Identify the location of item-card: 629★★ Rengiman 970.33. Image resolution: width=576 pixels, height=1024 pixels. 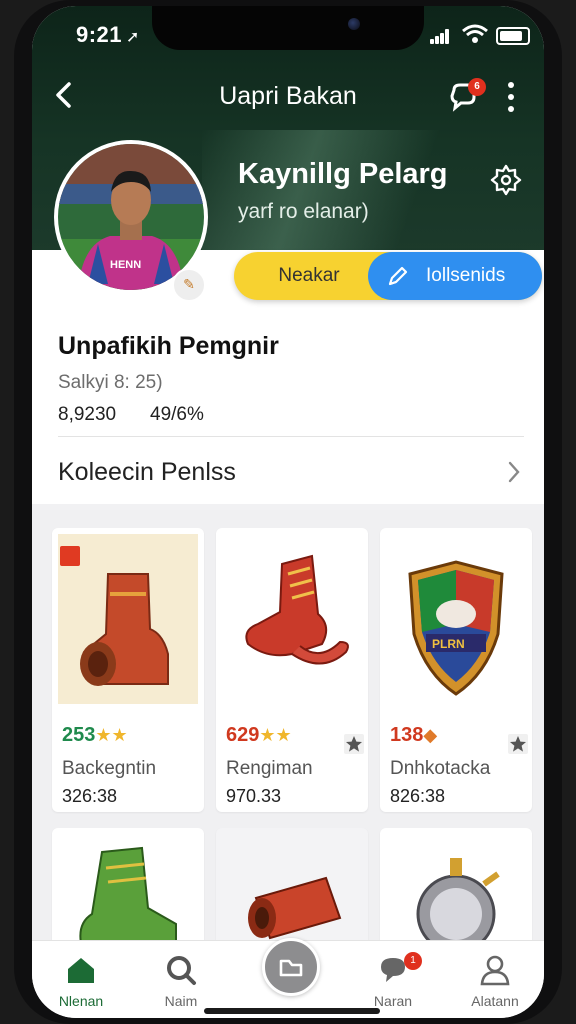
(292, 670).